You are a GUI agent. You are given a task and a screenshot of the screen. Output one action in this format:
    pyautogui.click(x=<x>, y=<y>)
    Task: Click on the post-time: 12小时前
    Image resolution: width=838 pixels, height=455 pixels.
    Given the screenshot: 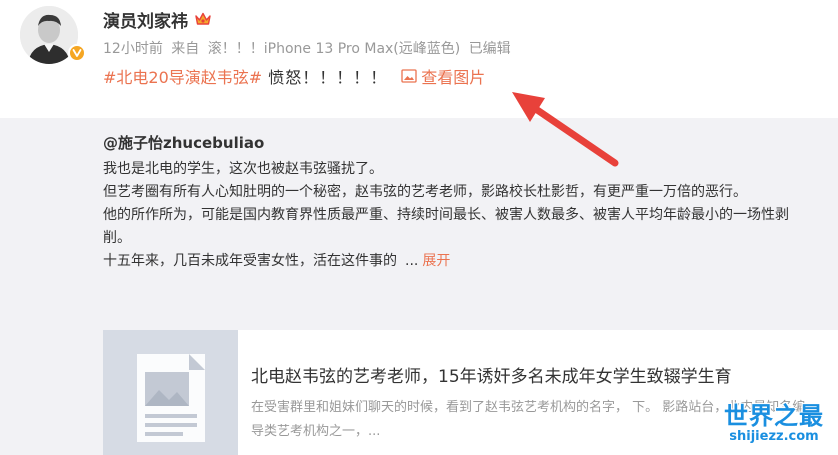 What is the action you would take?
    pyautogui.click(x=133, y=49)
    